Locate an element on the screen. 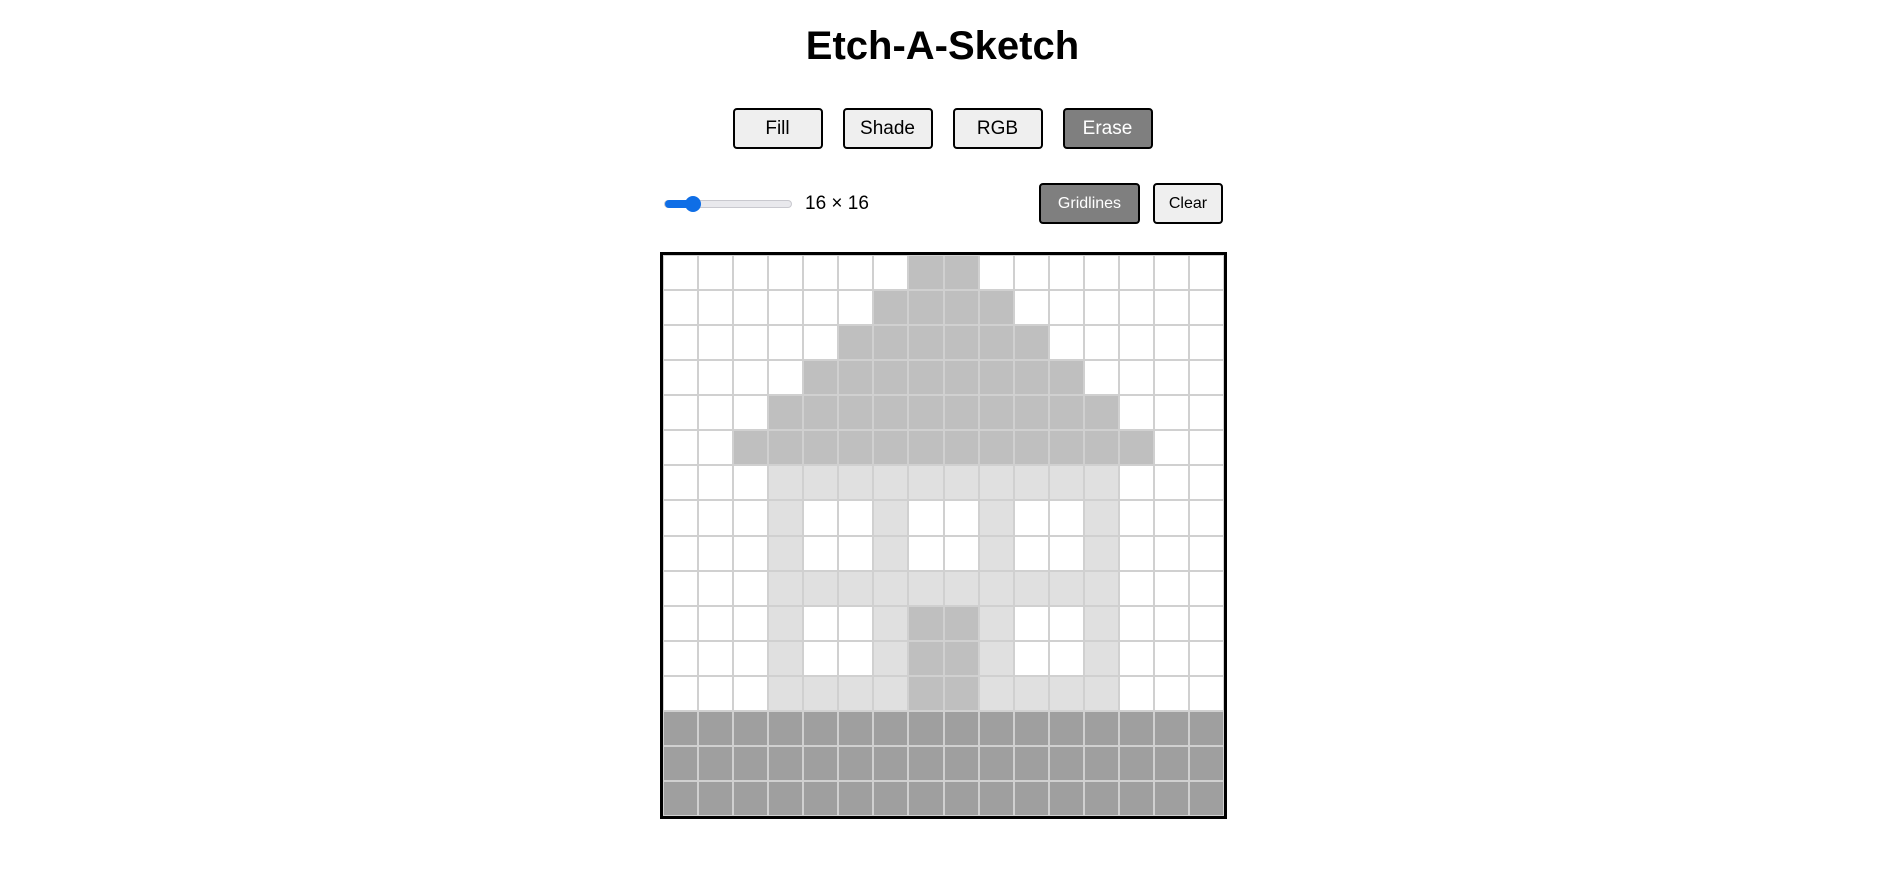  erase-mode-button: Erase is located at coordinates (1107, 128).